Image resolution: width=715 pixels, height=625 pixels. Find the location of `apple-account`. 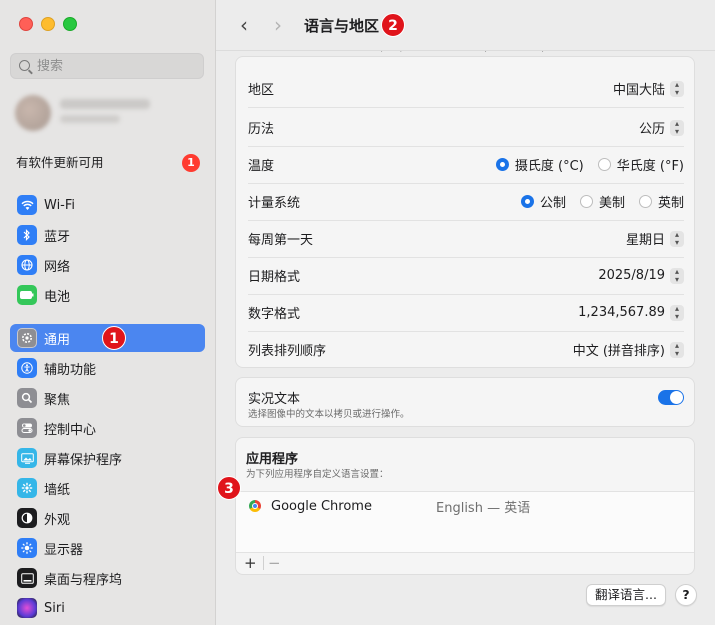

apple-account is located at coordinates (107, 113).